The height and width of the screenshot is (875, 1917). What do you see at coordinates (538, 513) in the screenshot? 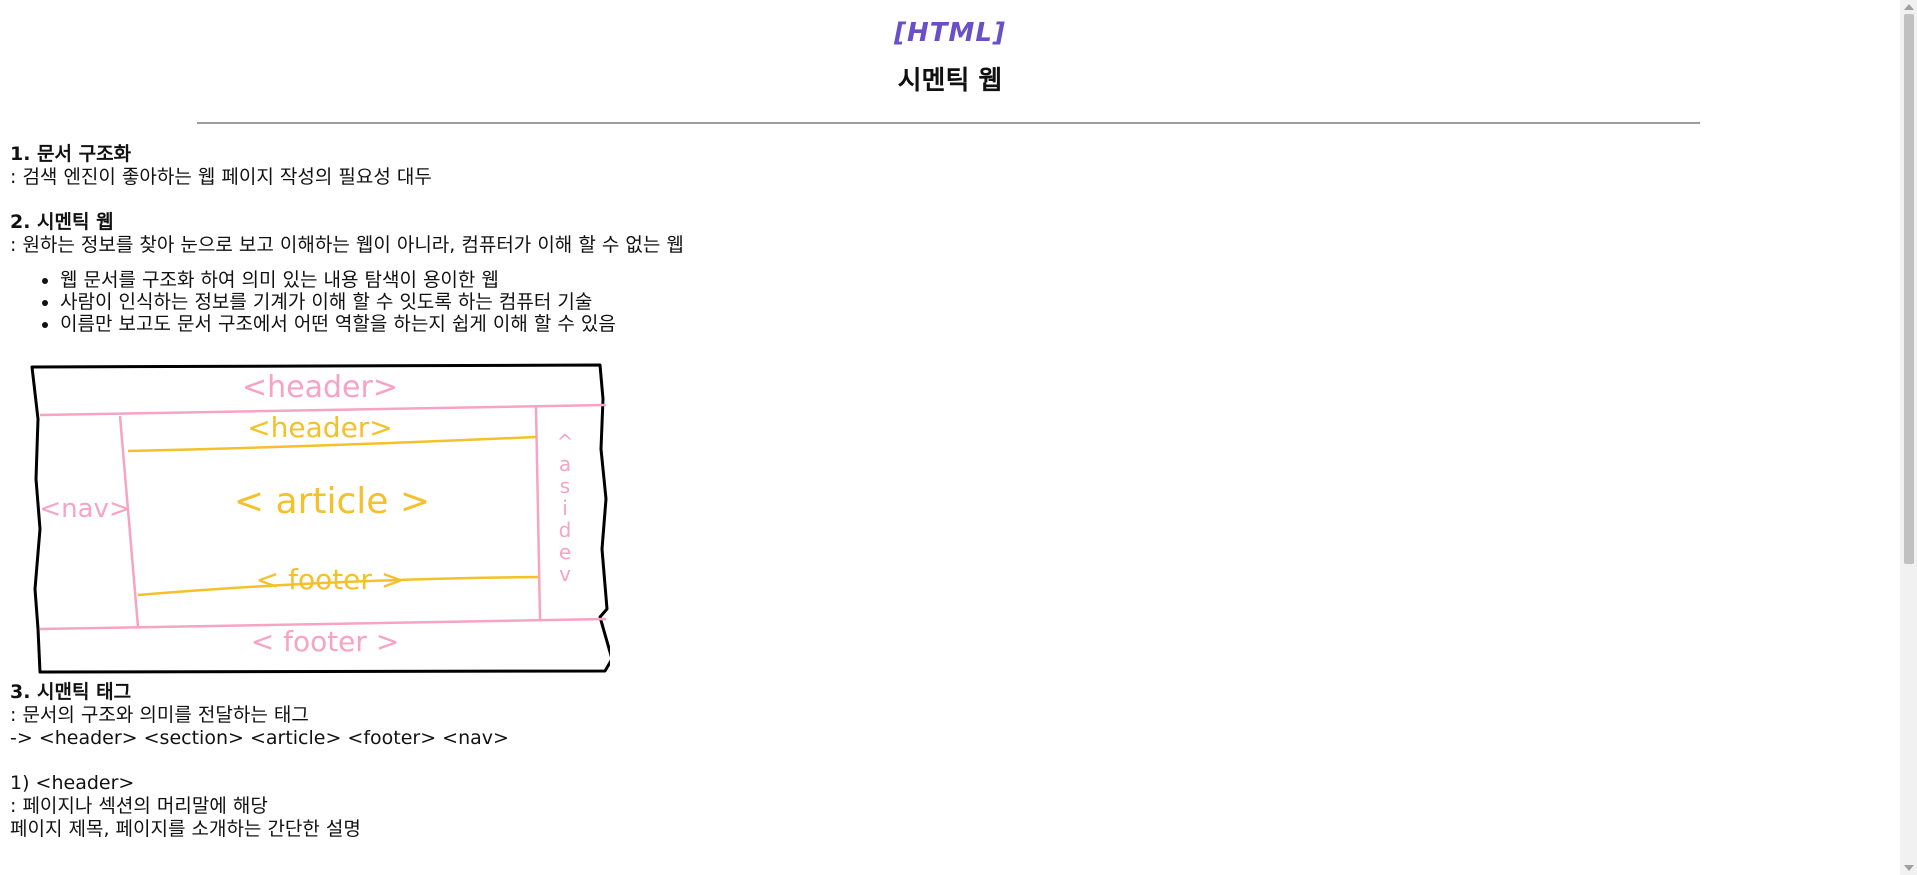
I see `pink-line-right` at bounding box center [538, 513].